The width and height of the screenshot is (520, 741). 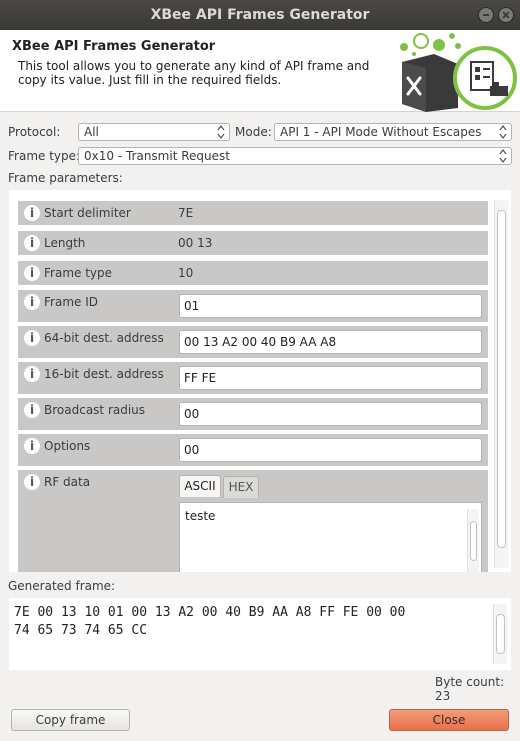 I want to click on param-name: Options, so click(x=67, y=446).